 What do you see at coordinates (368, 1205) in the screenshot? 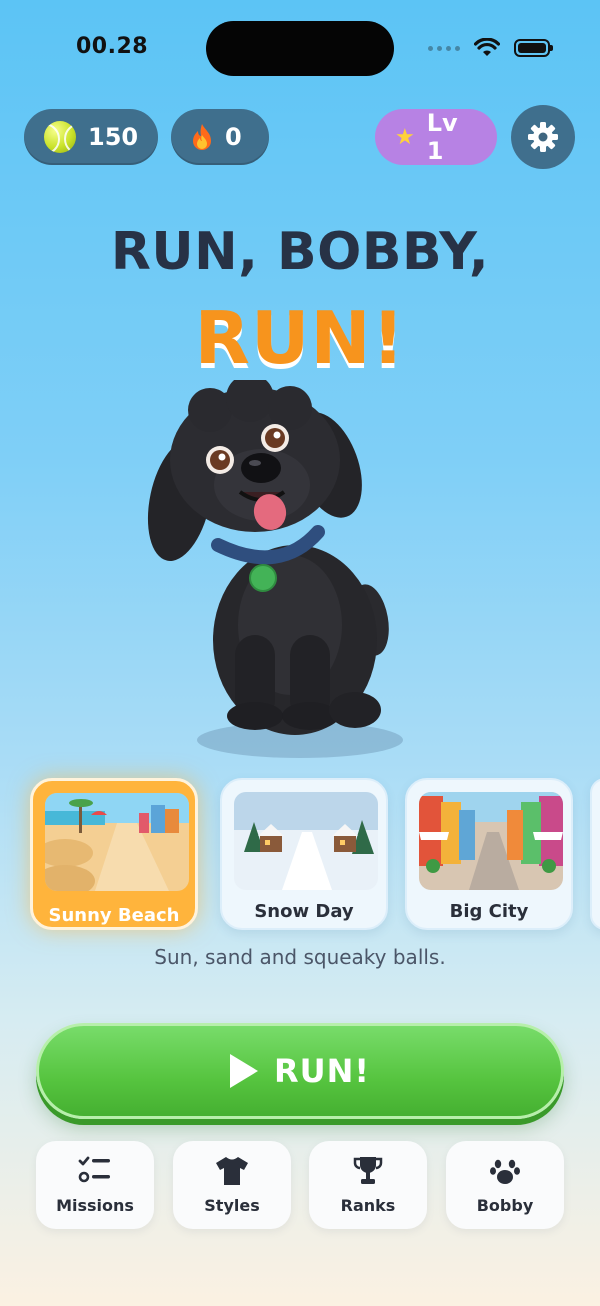
I see `nav-label: Ranks` at bounding box center [368, 1205].